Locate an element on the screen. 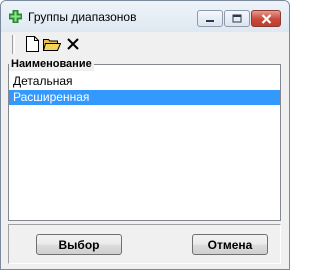 The height and width of the screenshot is (270, 320). green-plus-cross-icon is located at coordinates (15, 16).